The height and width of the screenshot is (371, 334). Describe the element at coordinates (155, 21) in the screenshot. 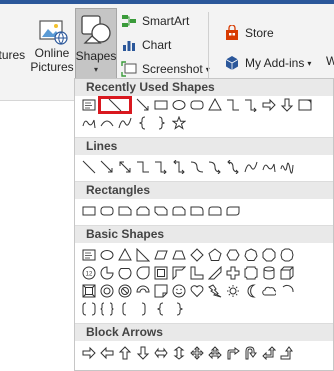

I see `smartart-button: SmartArt` at that location.